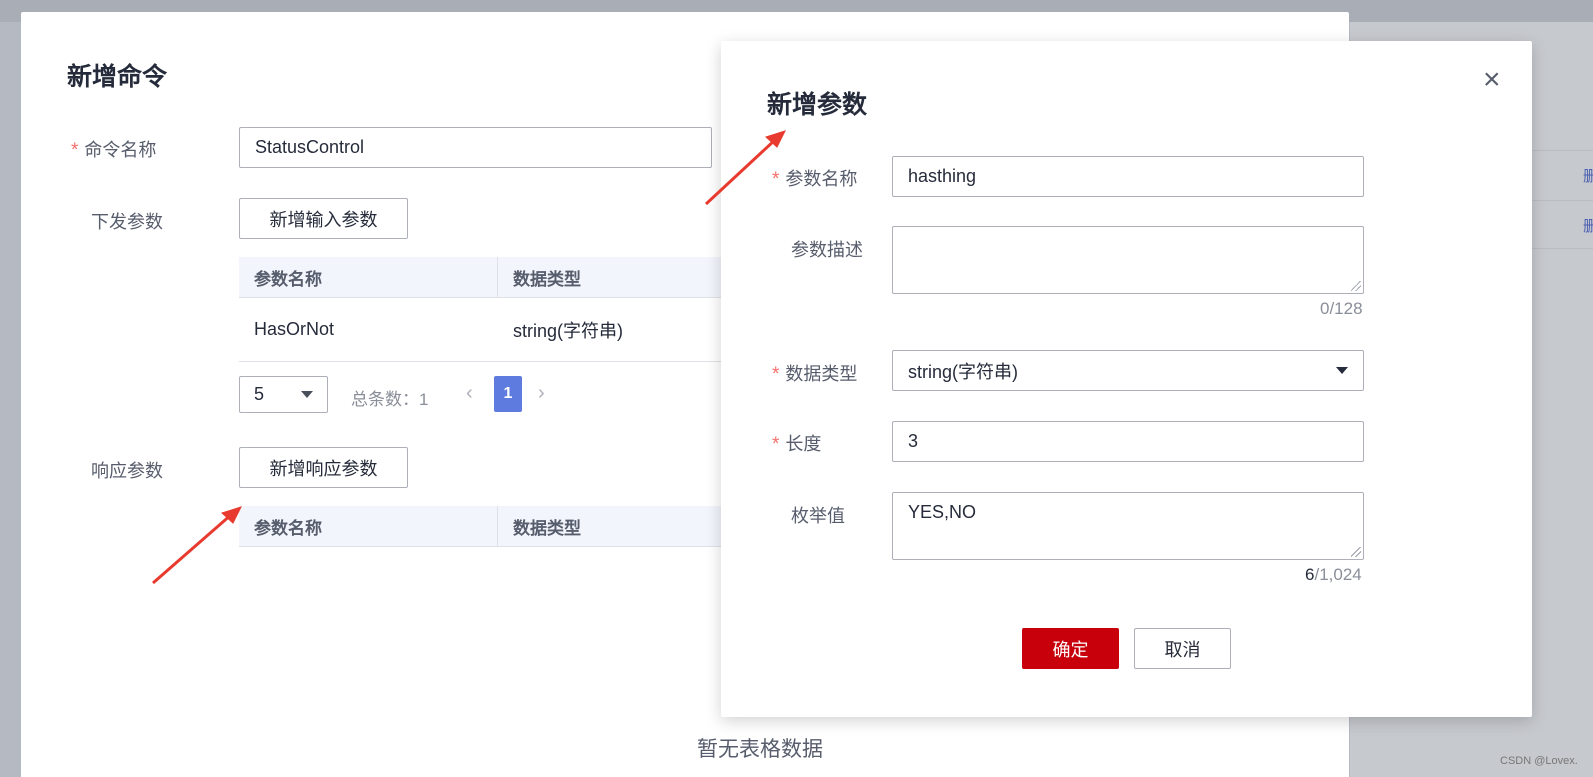 The image size is (1593, 777). I want to click on watermark: CSDN @Lovex., so click(1539, 761).